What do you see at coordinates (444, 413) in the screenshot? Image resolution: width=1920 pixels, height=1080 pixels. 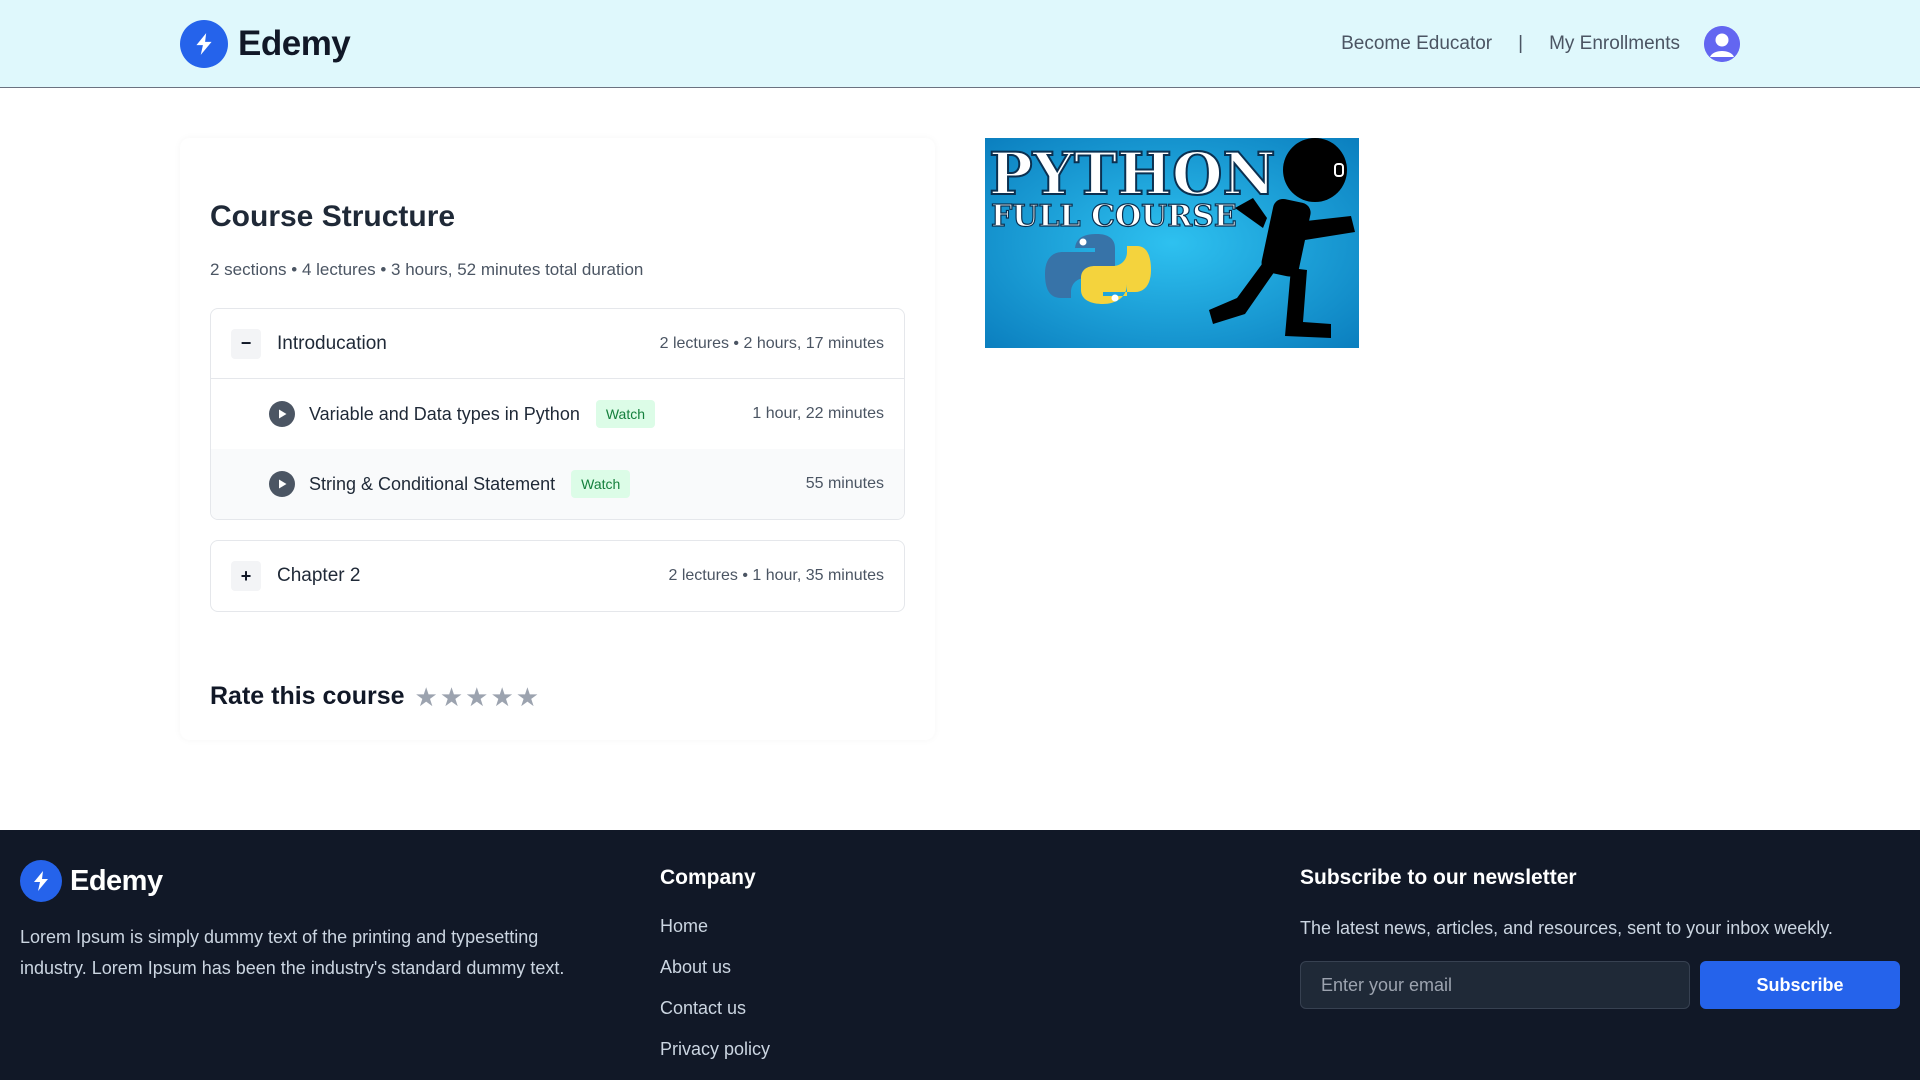 I see `lecture-title: Variable and Data types in Python` at bounding box center [444, 413].